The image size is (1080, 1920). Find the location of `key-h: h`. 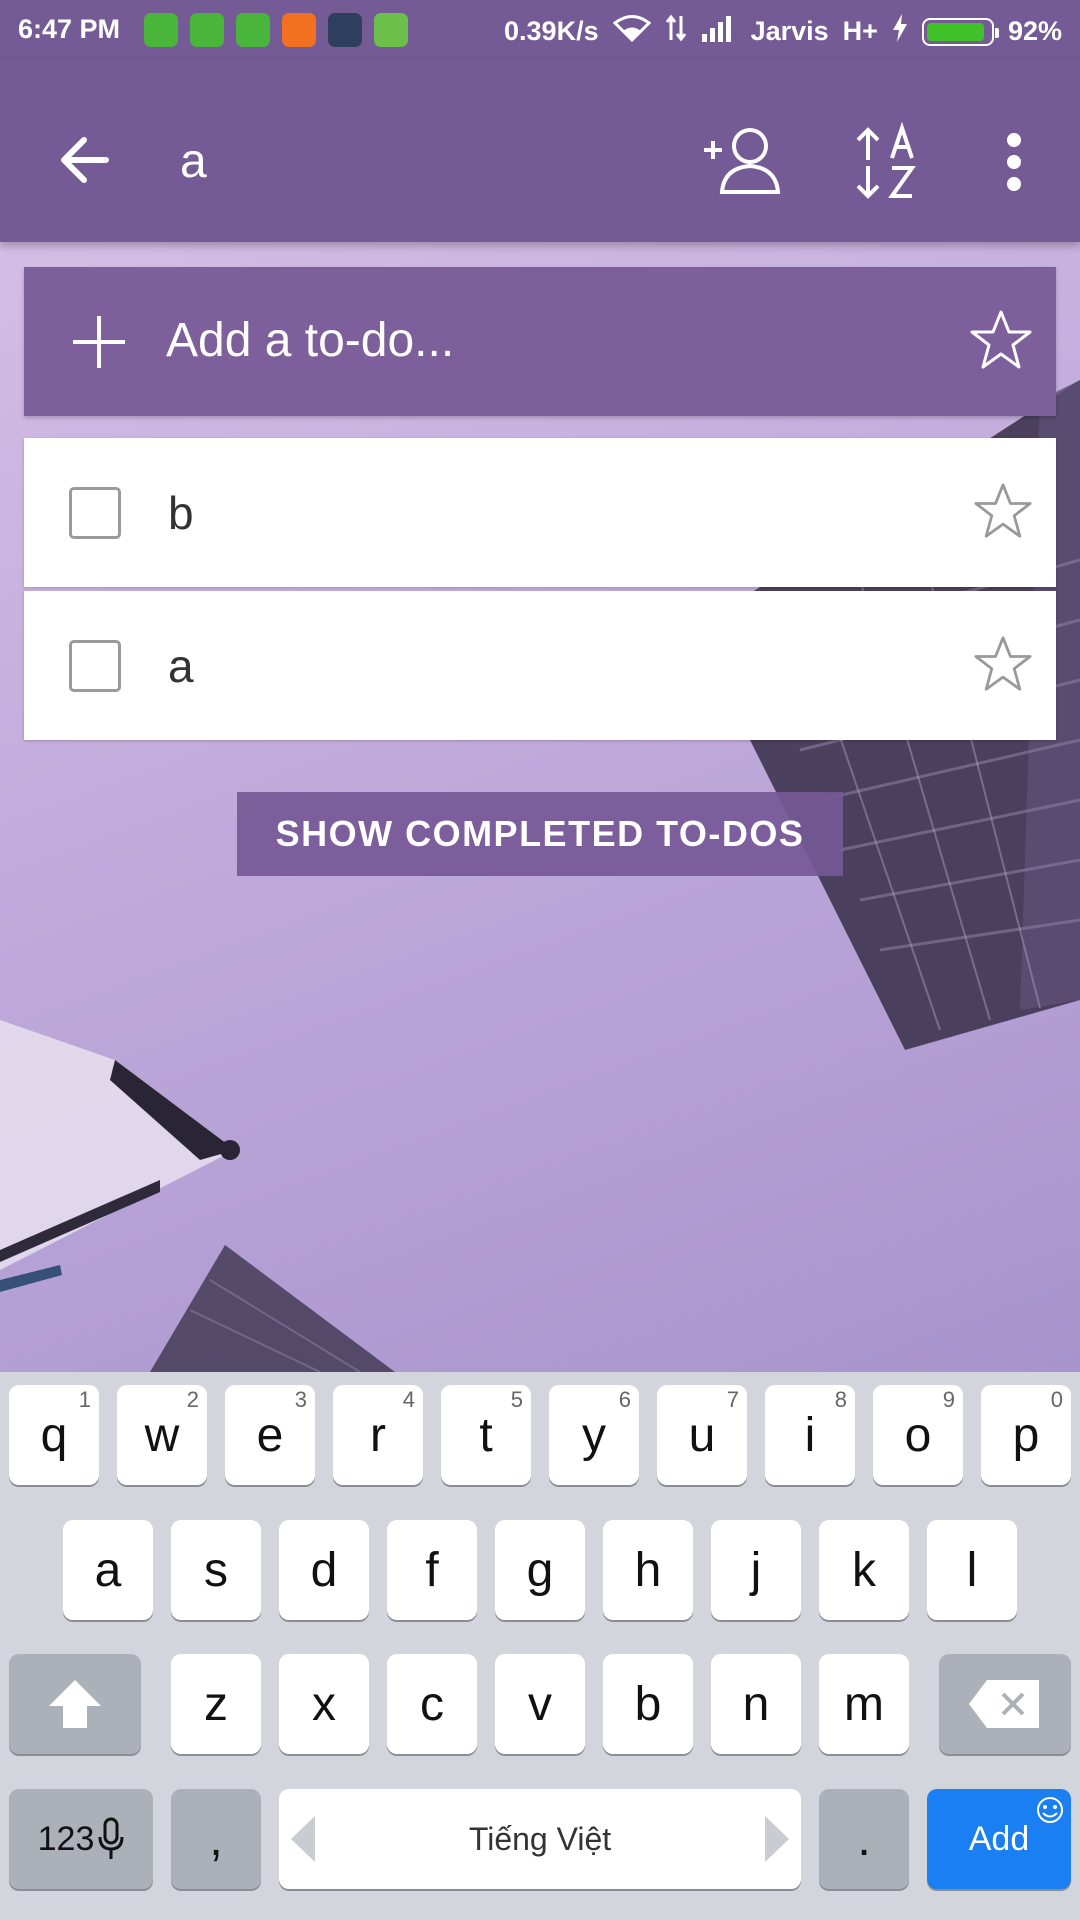

key-h: h is located at coordinates (648, 1570).